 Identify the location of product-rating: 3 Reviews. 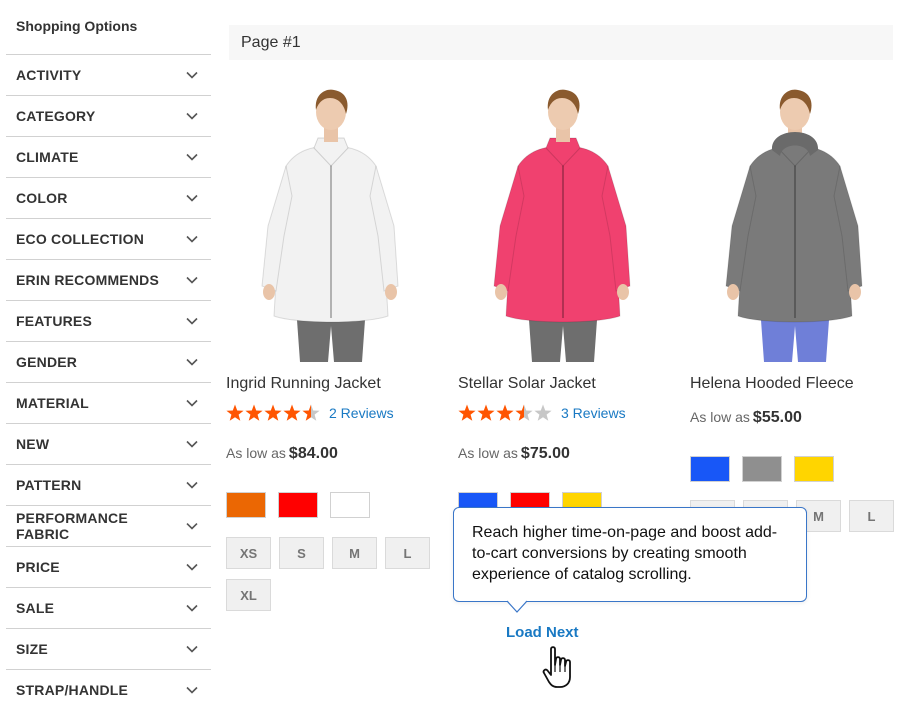
(542, 413).